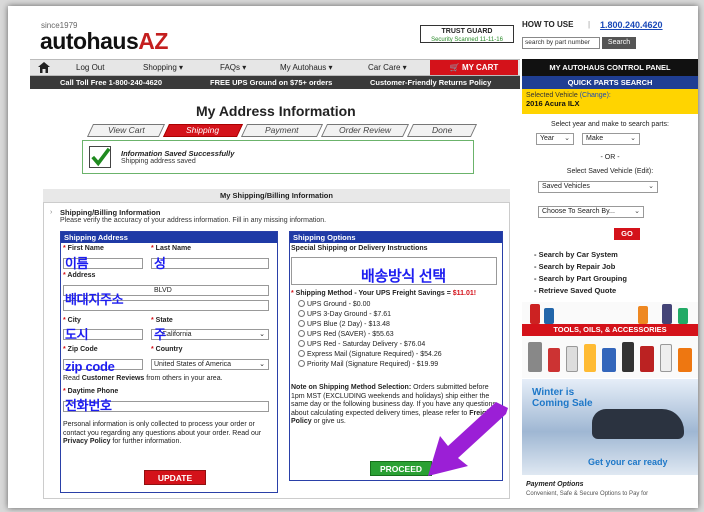 The height and width of the screenshot is (512, 704). I want to click on control-panel-header: MY AUTOHAUS CONTROL PANEL, so click(610, 67).